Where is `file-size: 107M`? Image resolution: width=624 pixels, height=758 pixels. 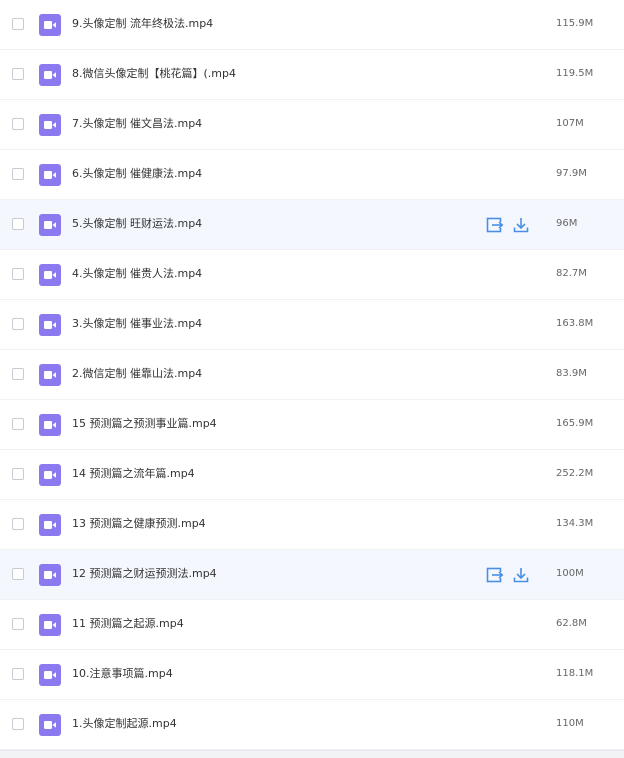
file-size: 107M is located at coordinates (570, 123).